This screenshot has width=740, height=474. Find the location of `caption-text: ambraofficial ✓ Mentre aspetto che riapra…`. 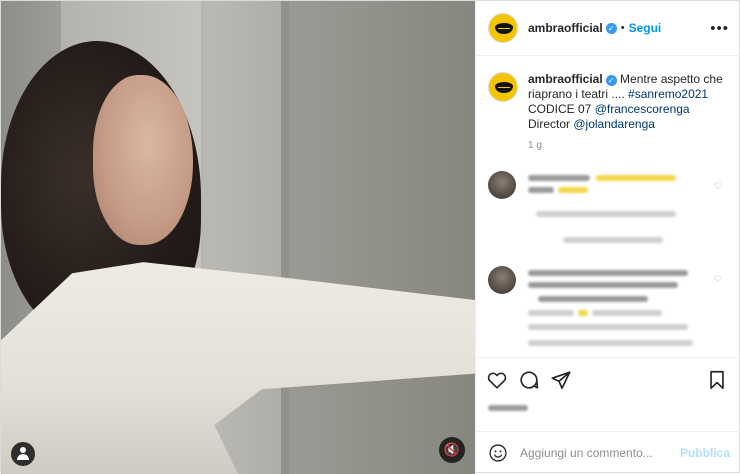

caption-text: ambraofficial ✓ Mentre aspetto che riapra… is located at coordinates (628, 102).